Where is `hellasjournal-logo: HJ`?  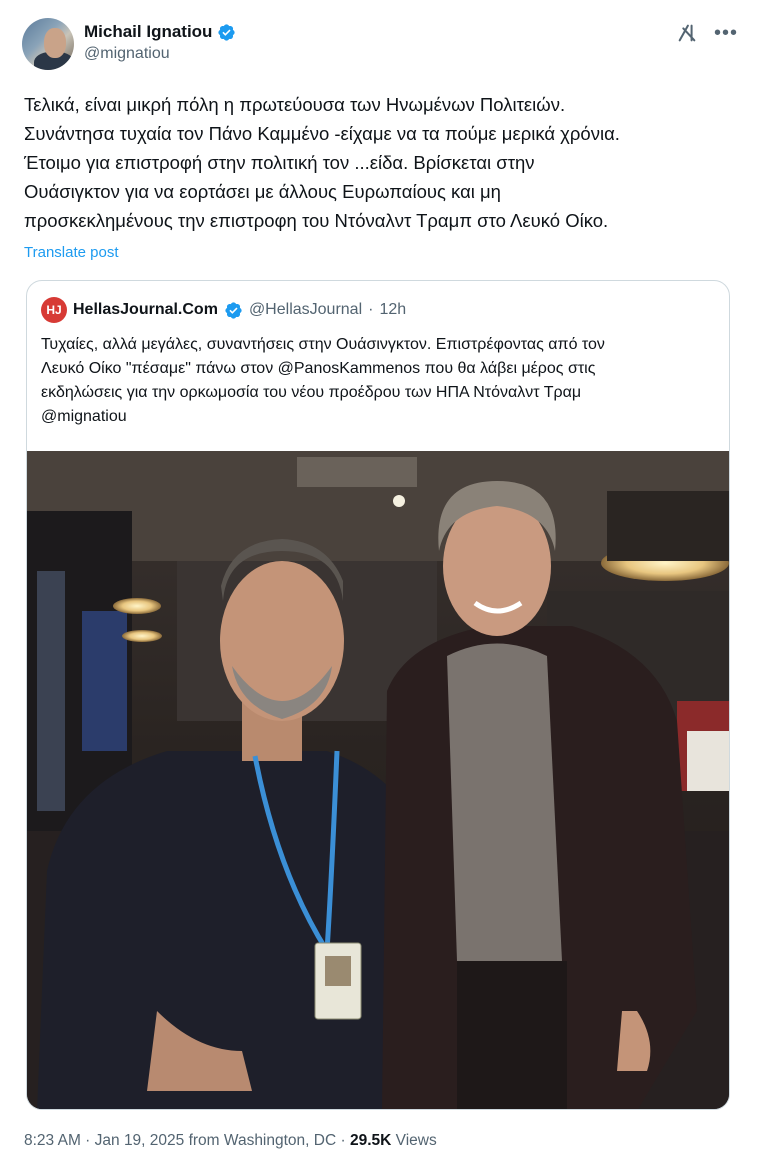 hellasjournal-logo: HJ is located at coordinates (54, 310).